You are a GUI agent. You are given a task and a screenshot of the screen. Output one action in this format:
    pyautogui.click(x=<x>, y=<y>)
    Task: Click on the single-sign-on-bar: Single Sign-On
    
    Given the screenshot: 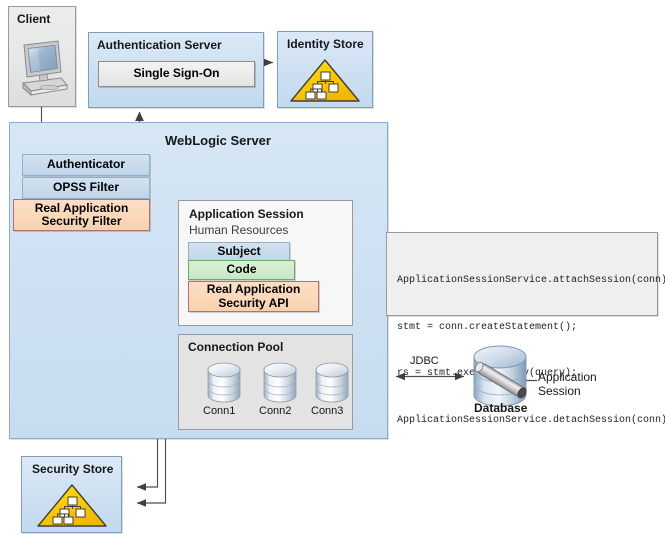 What is the action you would take?
    pyautogui.click(x=176, y=74)
    